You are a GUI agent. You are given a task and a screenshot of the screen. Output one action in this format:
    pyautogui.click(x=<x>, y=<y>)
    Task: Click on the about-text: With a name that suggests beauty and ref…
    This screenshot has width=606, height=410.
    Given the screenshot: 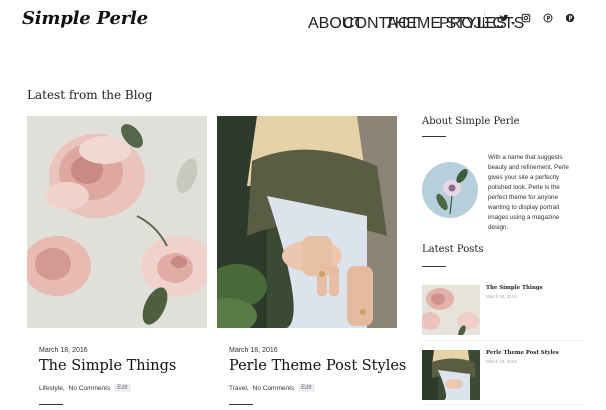 What is the action you would take?
    pyautogui.click(x=528, y=193)
    